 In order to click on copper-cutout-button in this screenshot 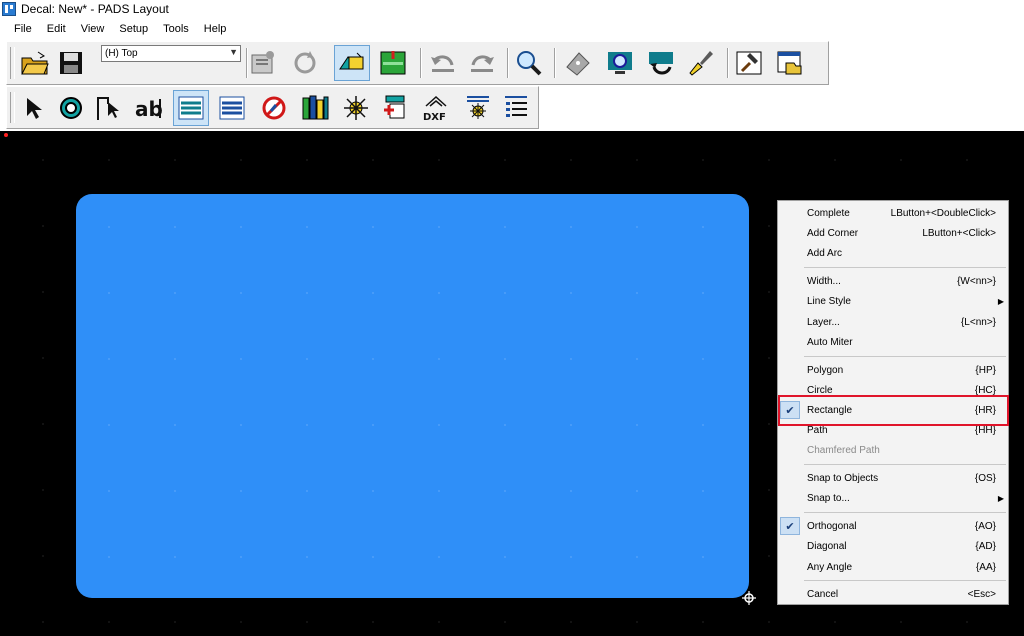, I will do `click(232, 108)`.